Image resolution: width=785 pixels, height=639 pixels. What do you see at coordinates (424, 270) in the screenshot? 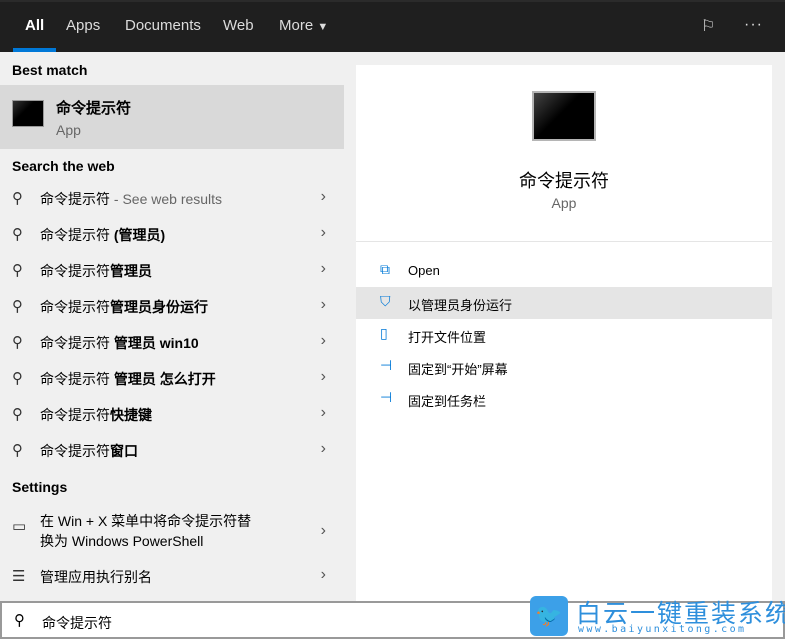
I see `action-label: Open` at bounding box center [424, 270].